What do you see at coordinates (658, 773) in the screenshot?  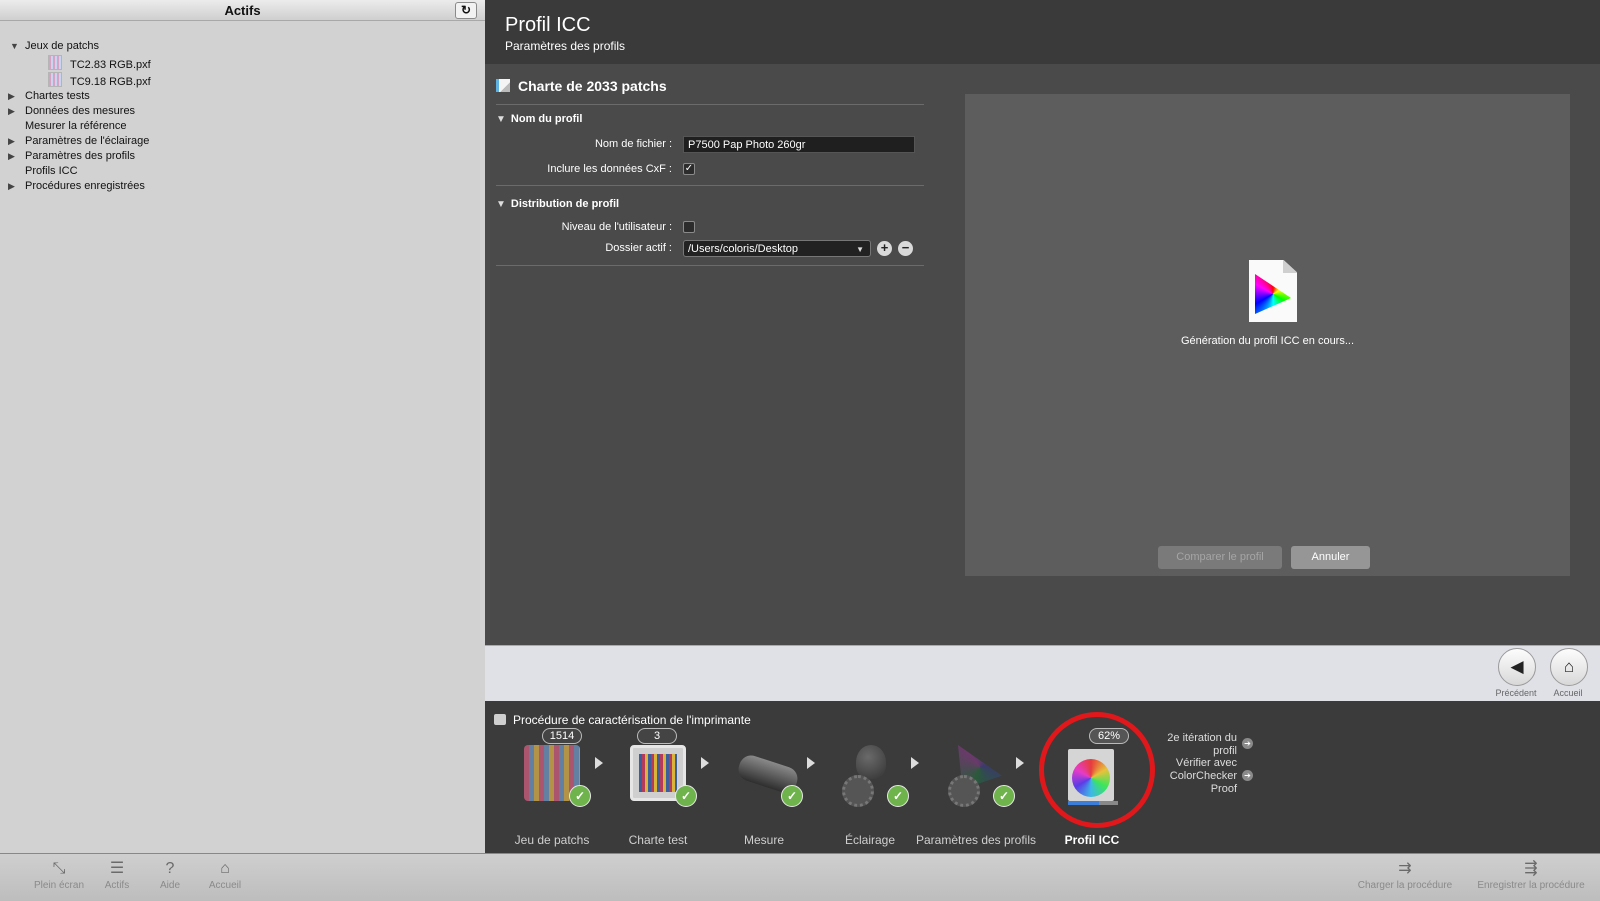 I see `chart-swatches` at bounding box center [658, 773].